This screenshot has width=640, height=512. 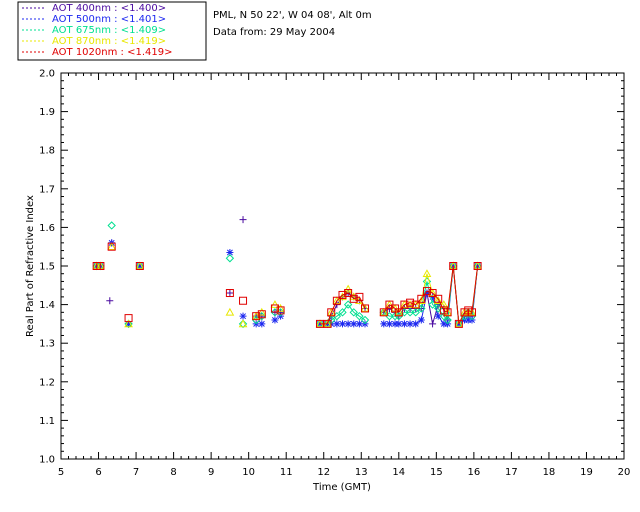 I want to click on y-axis-label: Real Part of Refractive Index, so click(x=30, y=266).